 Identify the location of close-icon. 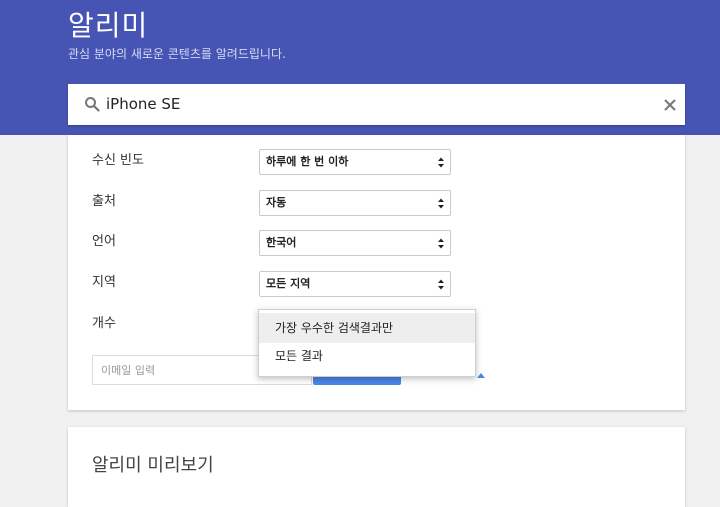
(670, 105).